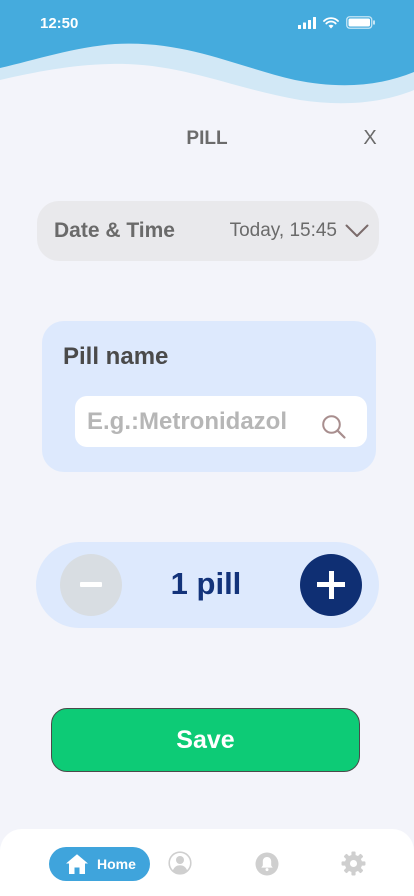  I want to click on home-icon, so click(77, 864).